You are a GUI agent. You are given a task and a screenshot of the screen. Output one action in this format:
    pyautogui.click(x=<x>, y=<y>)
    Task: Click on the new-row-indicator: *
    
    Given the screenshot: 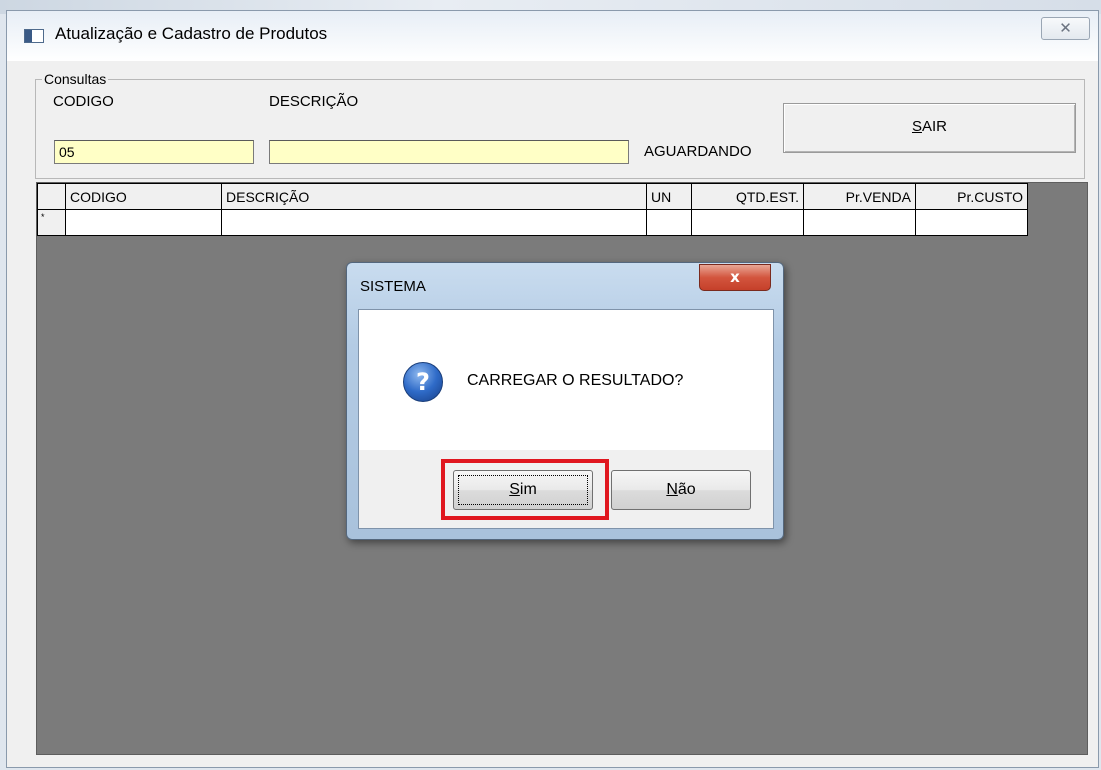 What is the action you would take?
    pyautogui.click(x=51, y=222)
    